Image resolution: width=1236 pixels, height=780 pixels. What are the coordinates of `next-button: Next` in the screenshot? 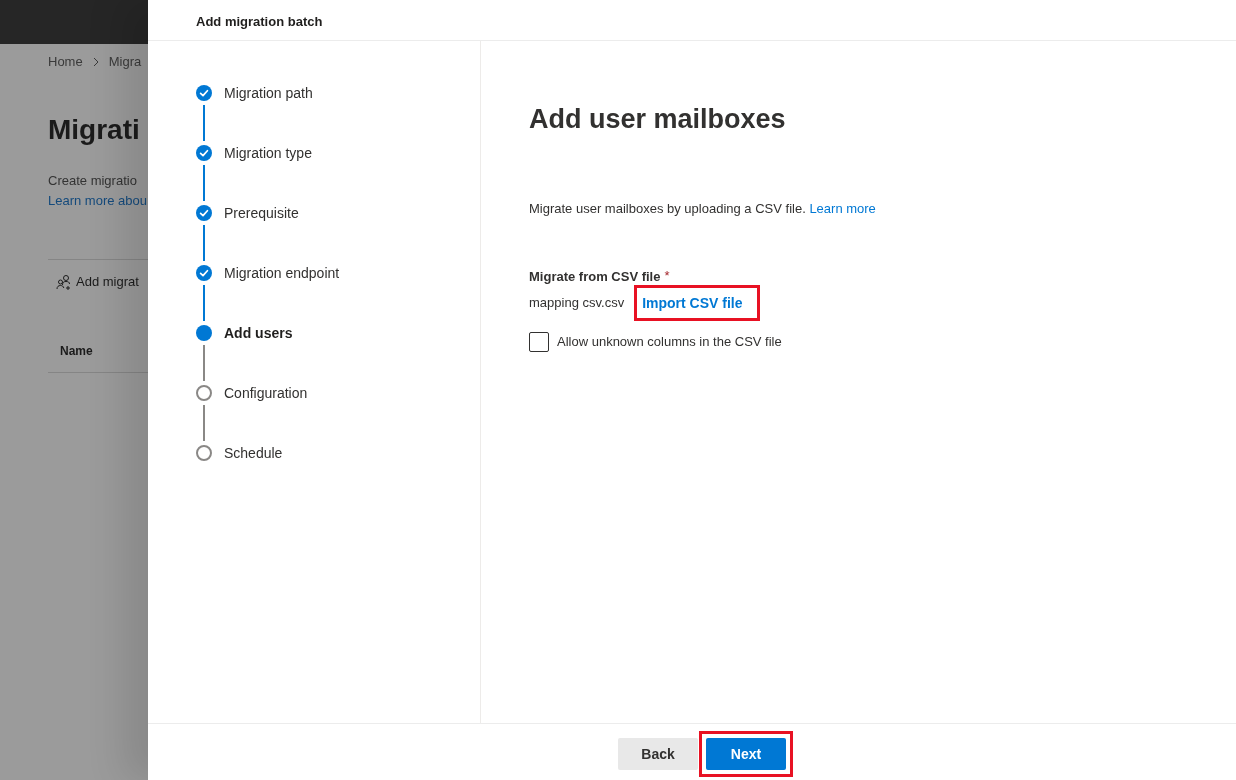 It's located at (746, 754).